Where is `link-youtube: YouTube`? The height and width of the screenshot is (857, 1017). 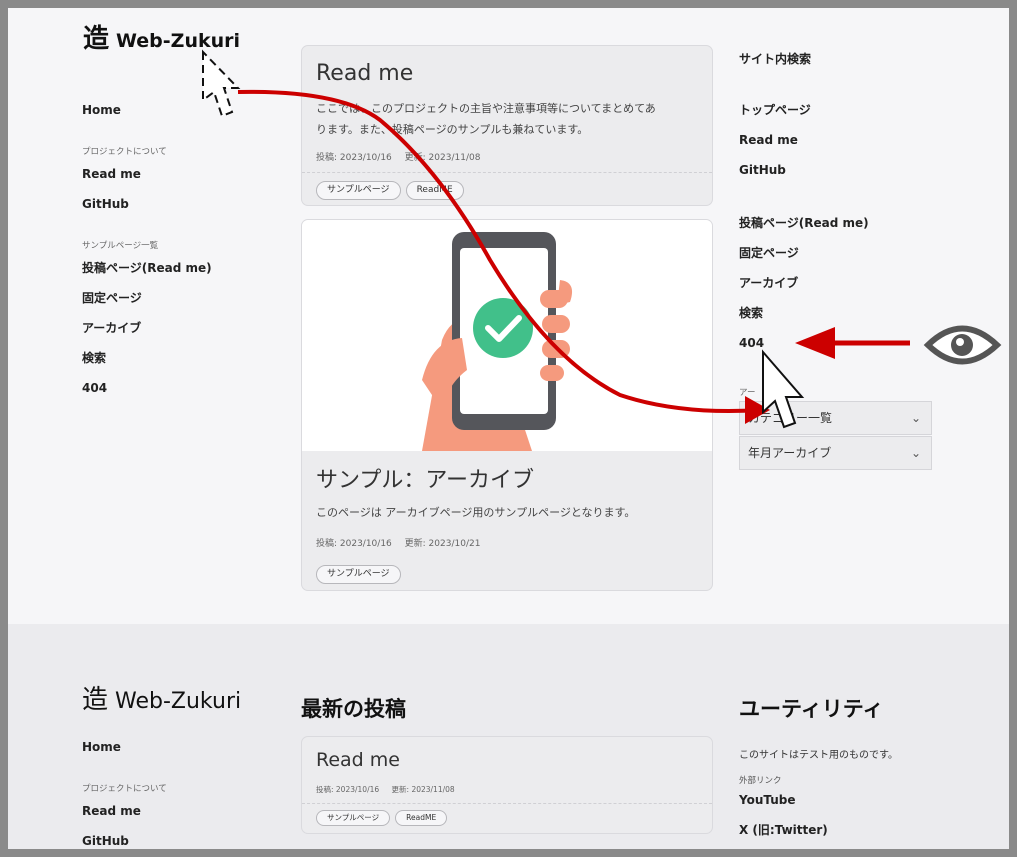 link-youtube: YouTube is located at coordinates (783, 800).